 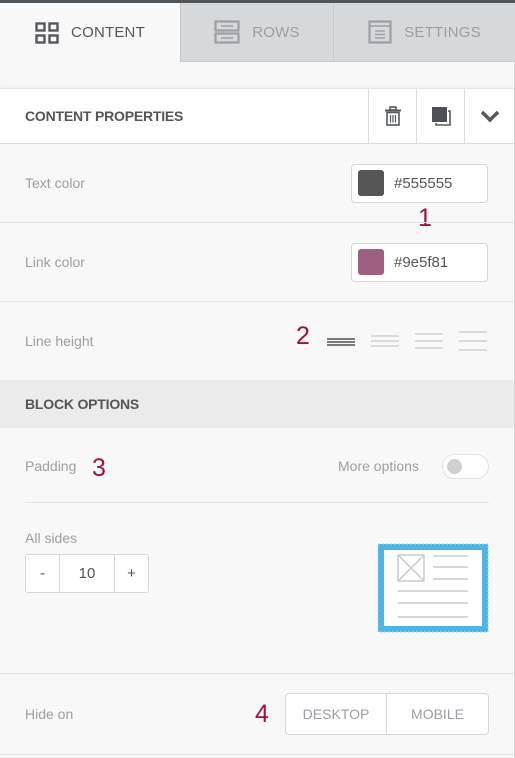 What do you see at coordinates (257, 116) in the screenshot?
I see `content-properties-header: CONTENT PROPERTIES` at bounding box center [257, 116].